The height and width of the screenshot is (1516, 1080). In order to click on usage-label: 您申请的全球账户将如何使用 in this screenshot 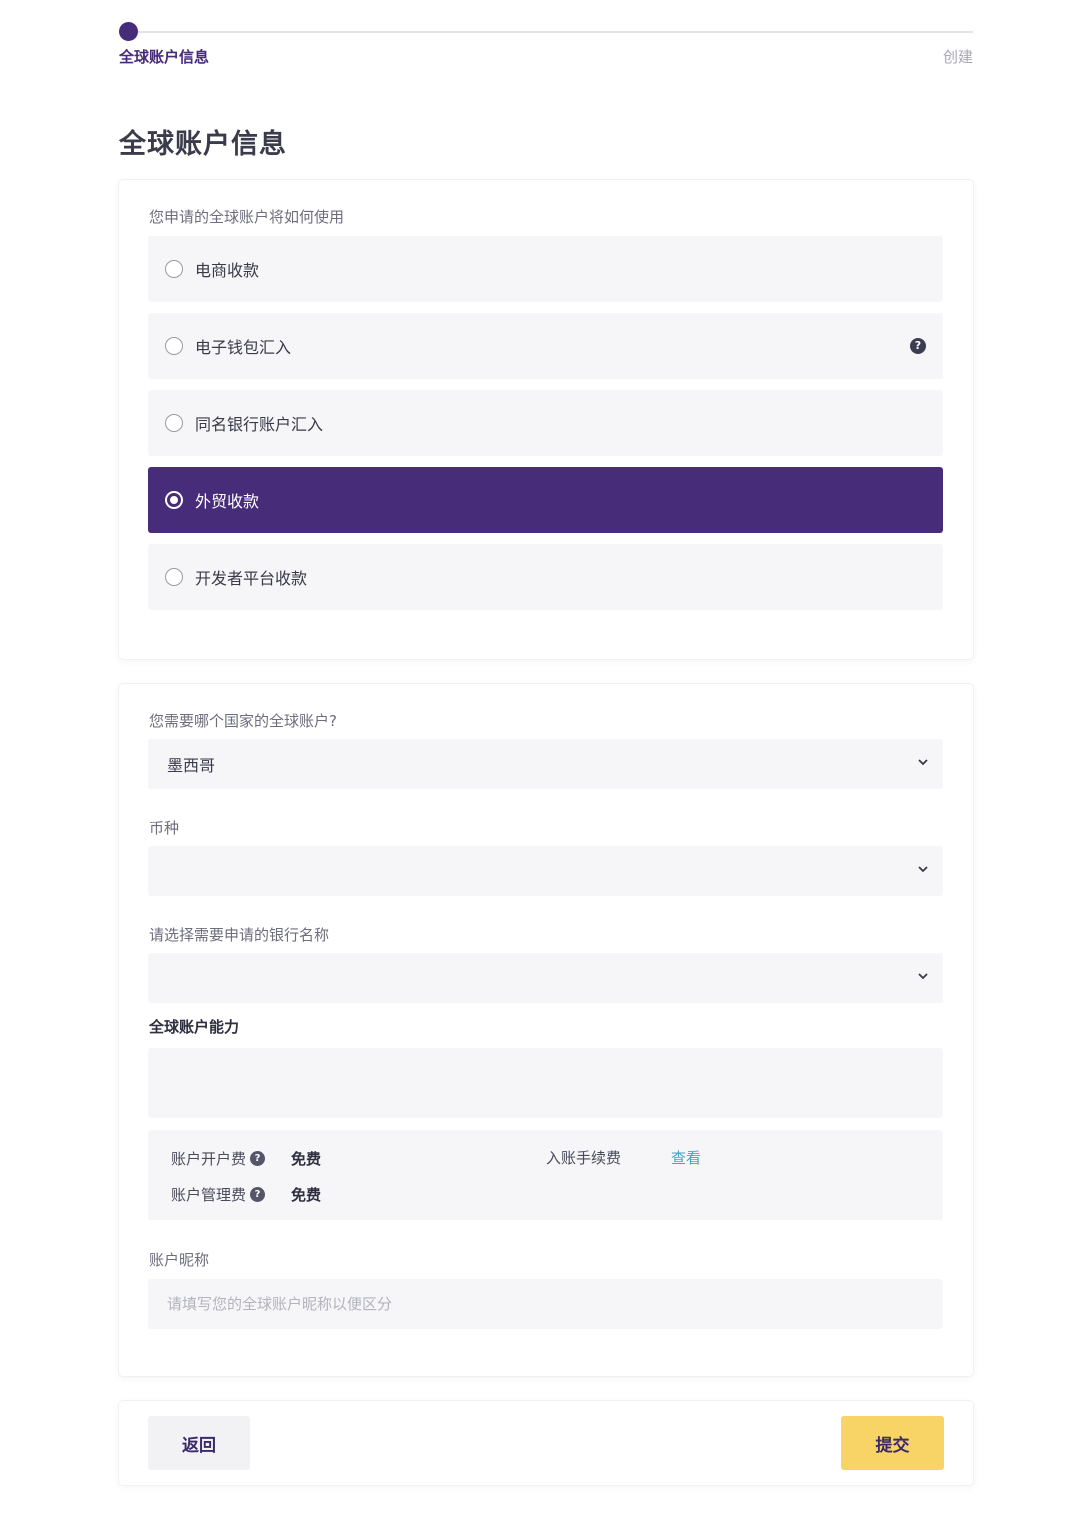, I will do `click(247, 217)`.